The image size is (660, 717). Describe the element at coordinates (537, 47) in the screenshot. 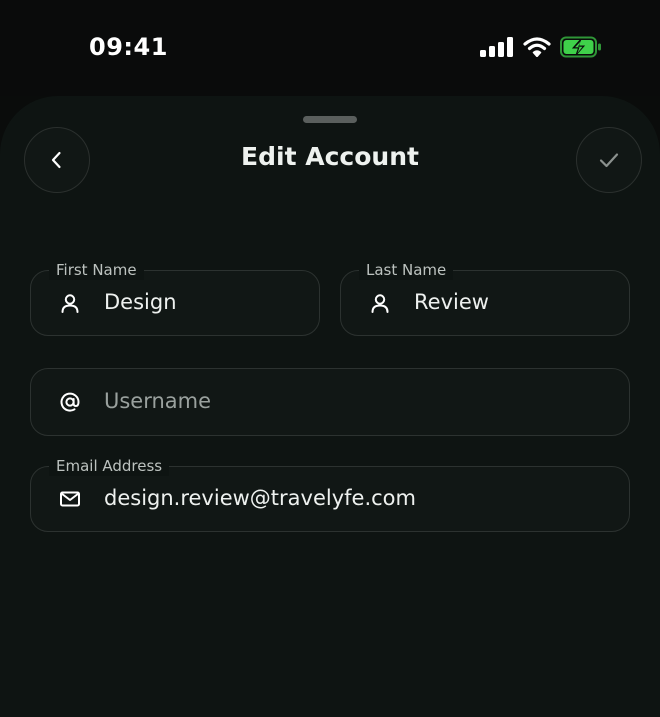

I see `wifi-icon` at that location.